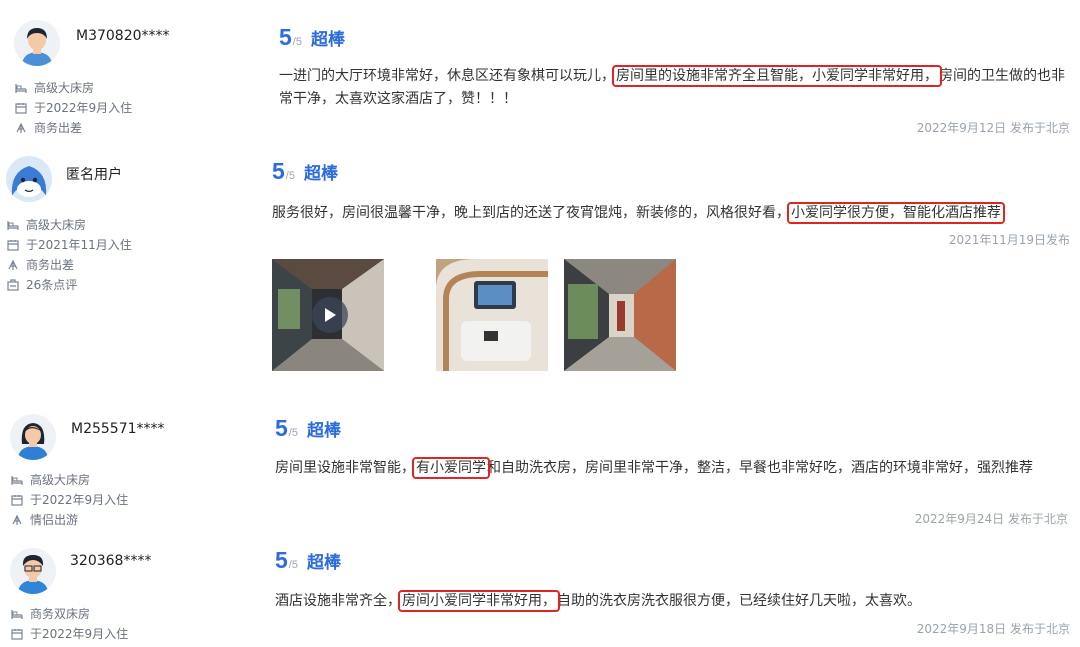 The height and width of the screenshot is (647, 1080). Describe the element at coordinates (531, 213) in the screenshot. I see `review-text-start: 服务很好，房间很温馨干净，晚上到店的还送了夜宵馄炖，新装修的，风格很好看，` at that location.